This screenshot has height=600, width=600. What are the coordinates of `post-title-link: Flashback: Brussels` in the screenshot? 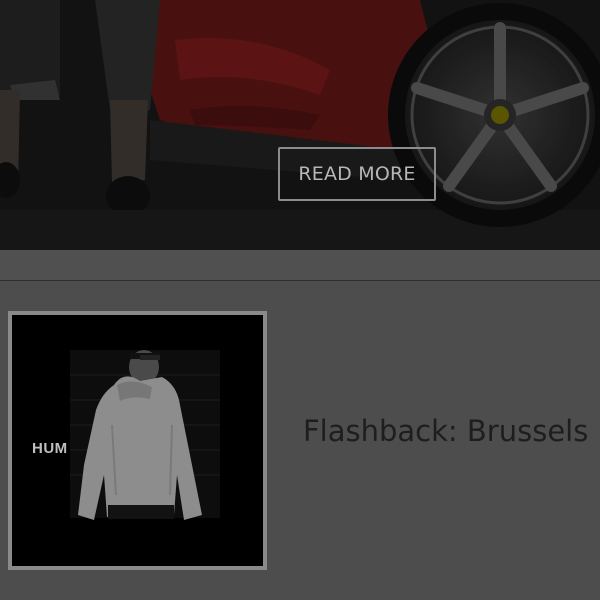 It's located at (445, 431).